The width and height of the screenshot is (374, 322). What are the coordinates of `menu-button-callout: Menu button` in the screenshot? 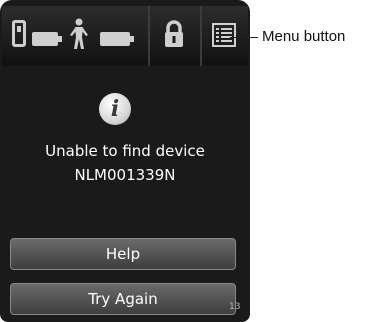 It's located at (304, 36).